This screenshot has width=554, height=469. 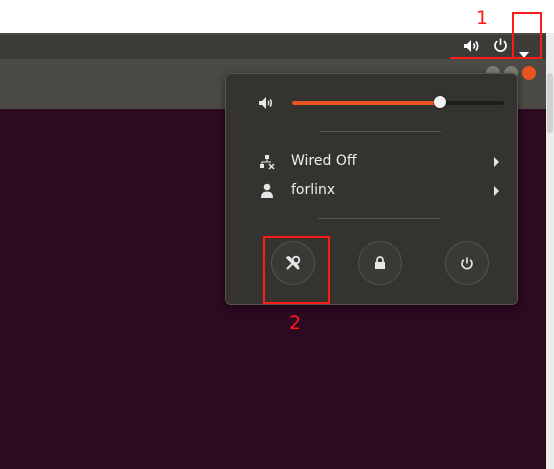 I want to click on browser-top-bar, so click(x=277, y=17).